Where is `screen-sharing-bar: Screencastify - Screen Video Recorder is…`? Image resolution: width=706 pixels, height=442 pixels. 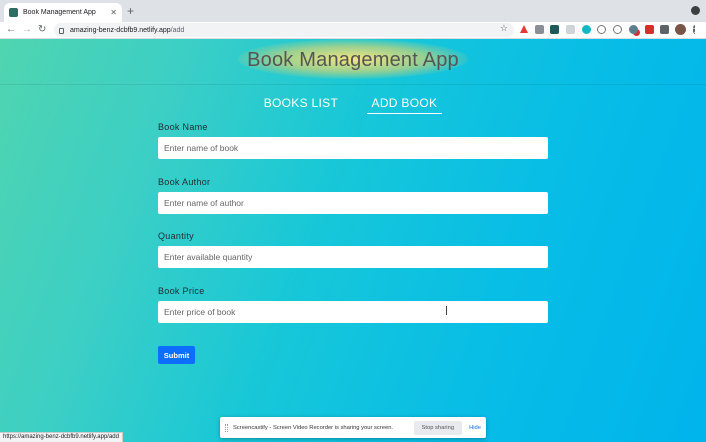
screen-sharing-bar: Screencastify - Screen Video Recorder is… is located at coordinates (353, 427).